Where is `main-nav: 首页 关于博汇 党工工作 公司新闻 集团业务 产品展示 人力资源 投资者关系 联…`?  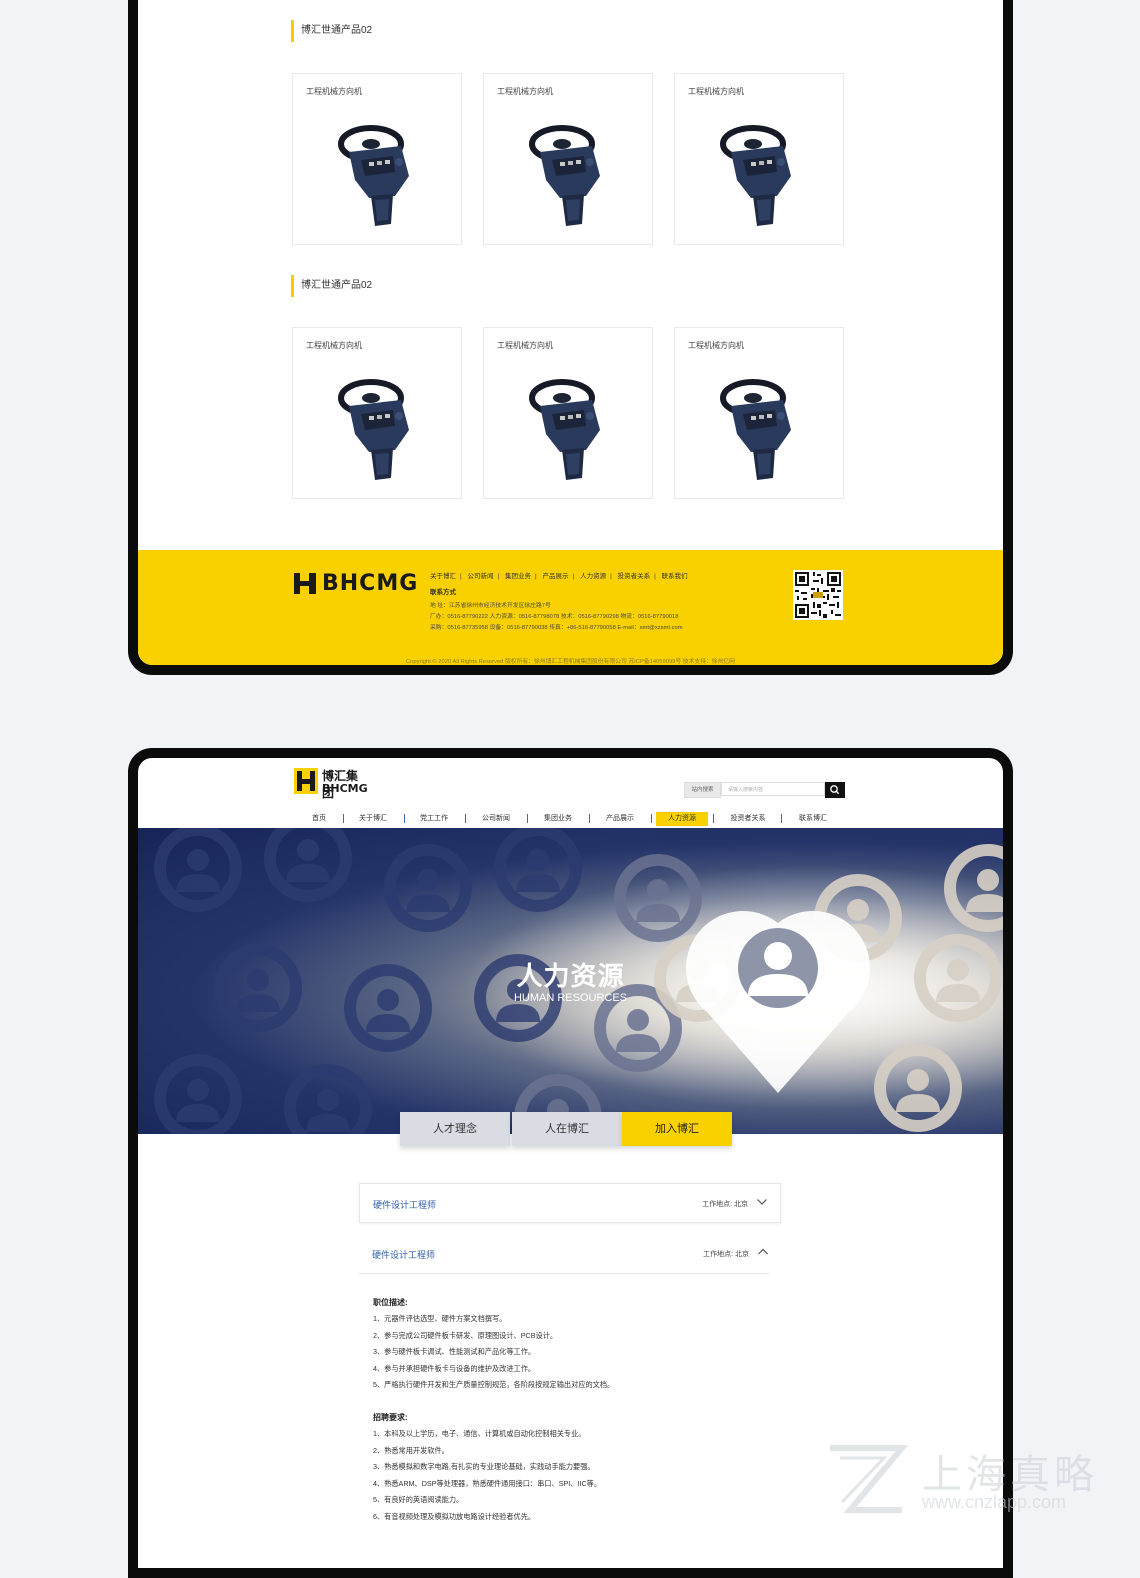
main-nav: 首页 关于博汇 党工工作 公司新闻 集团业务 产品展示 人力资源 投资者关系 联… is located at coordinates (570, 819).